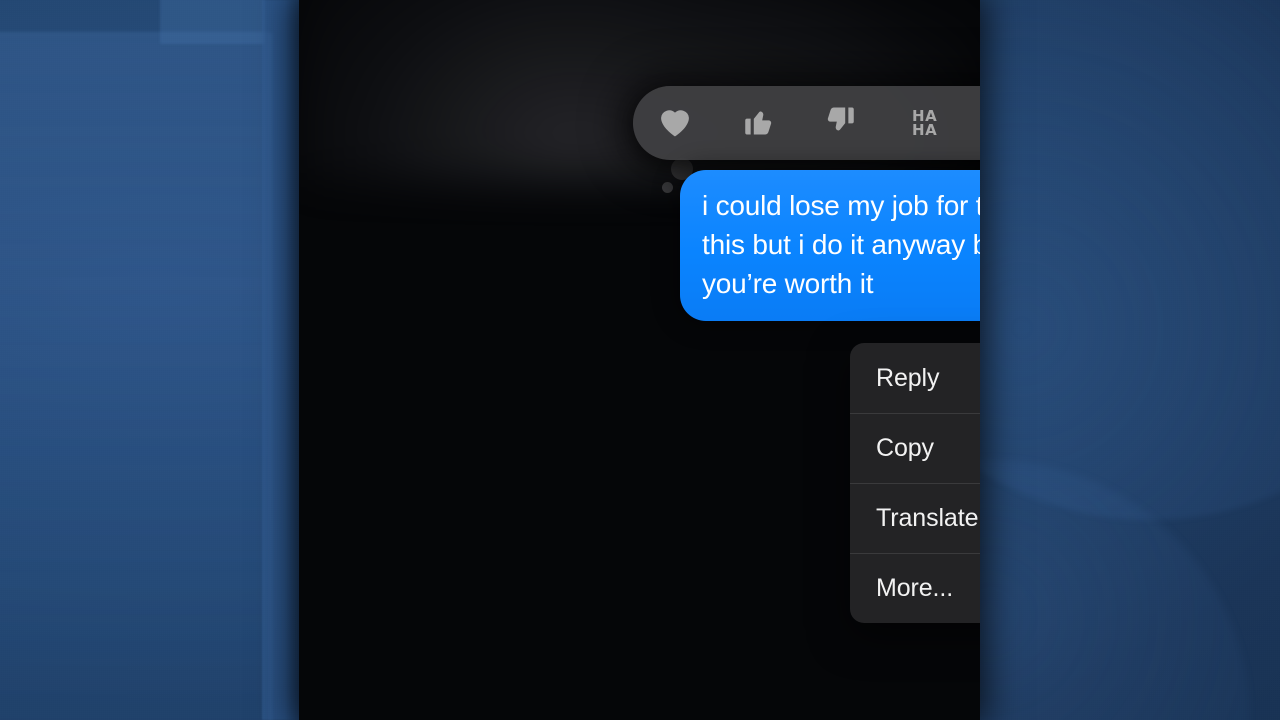 Image resolution: width=1280 pixels, height=720 pixels. I want to click on context-menu-label: Copy, so click(905, 448).